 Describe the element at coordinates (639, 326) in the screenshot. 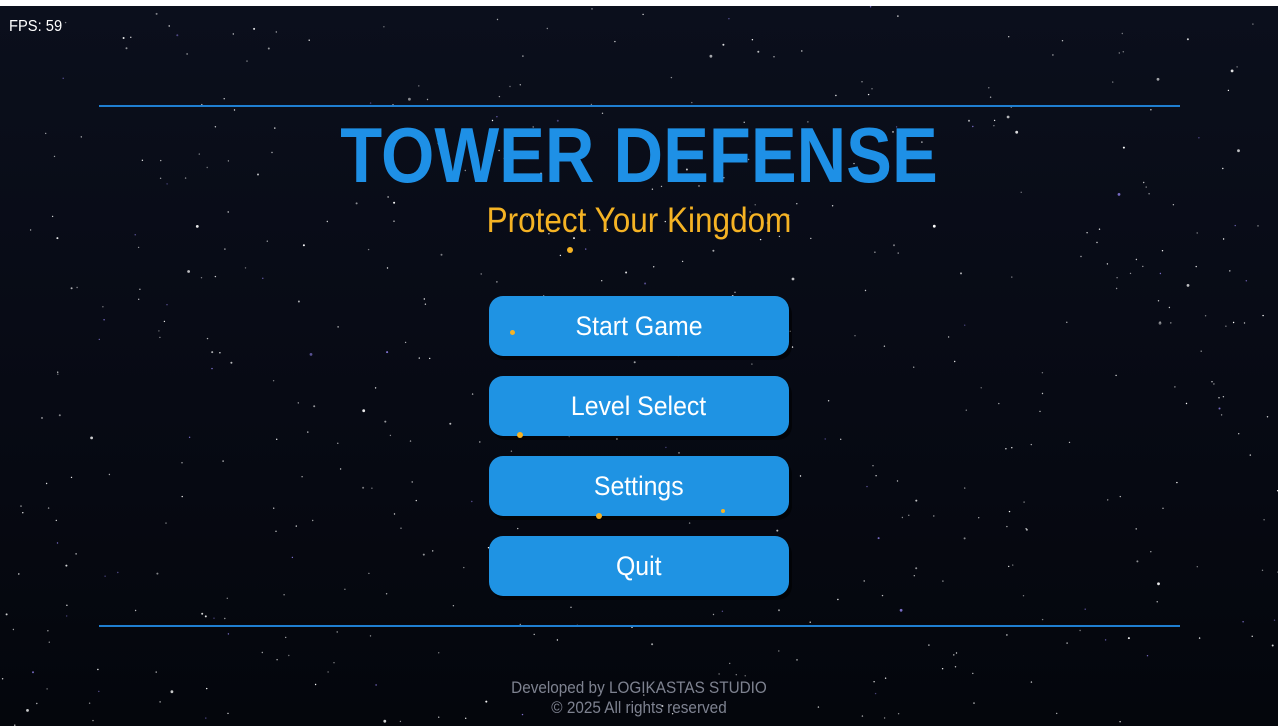

I see `start-game-button: Start Game` at that location.